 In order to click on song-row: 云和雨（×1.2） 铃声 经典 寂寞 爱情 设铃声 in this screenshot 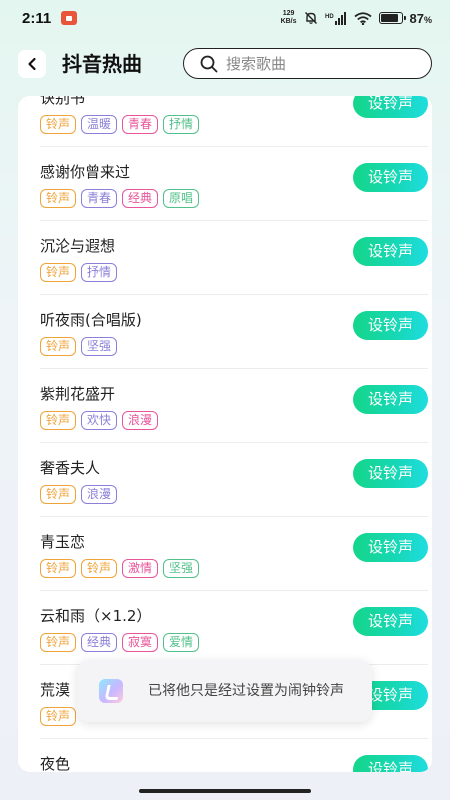, I will do `click(234, 628)`.